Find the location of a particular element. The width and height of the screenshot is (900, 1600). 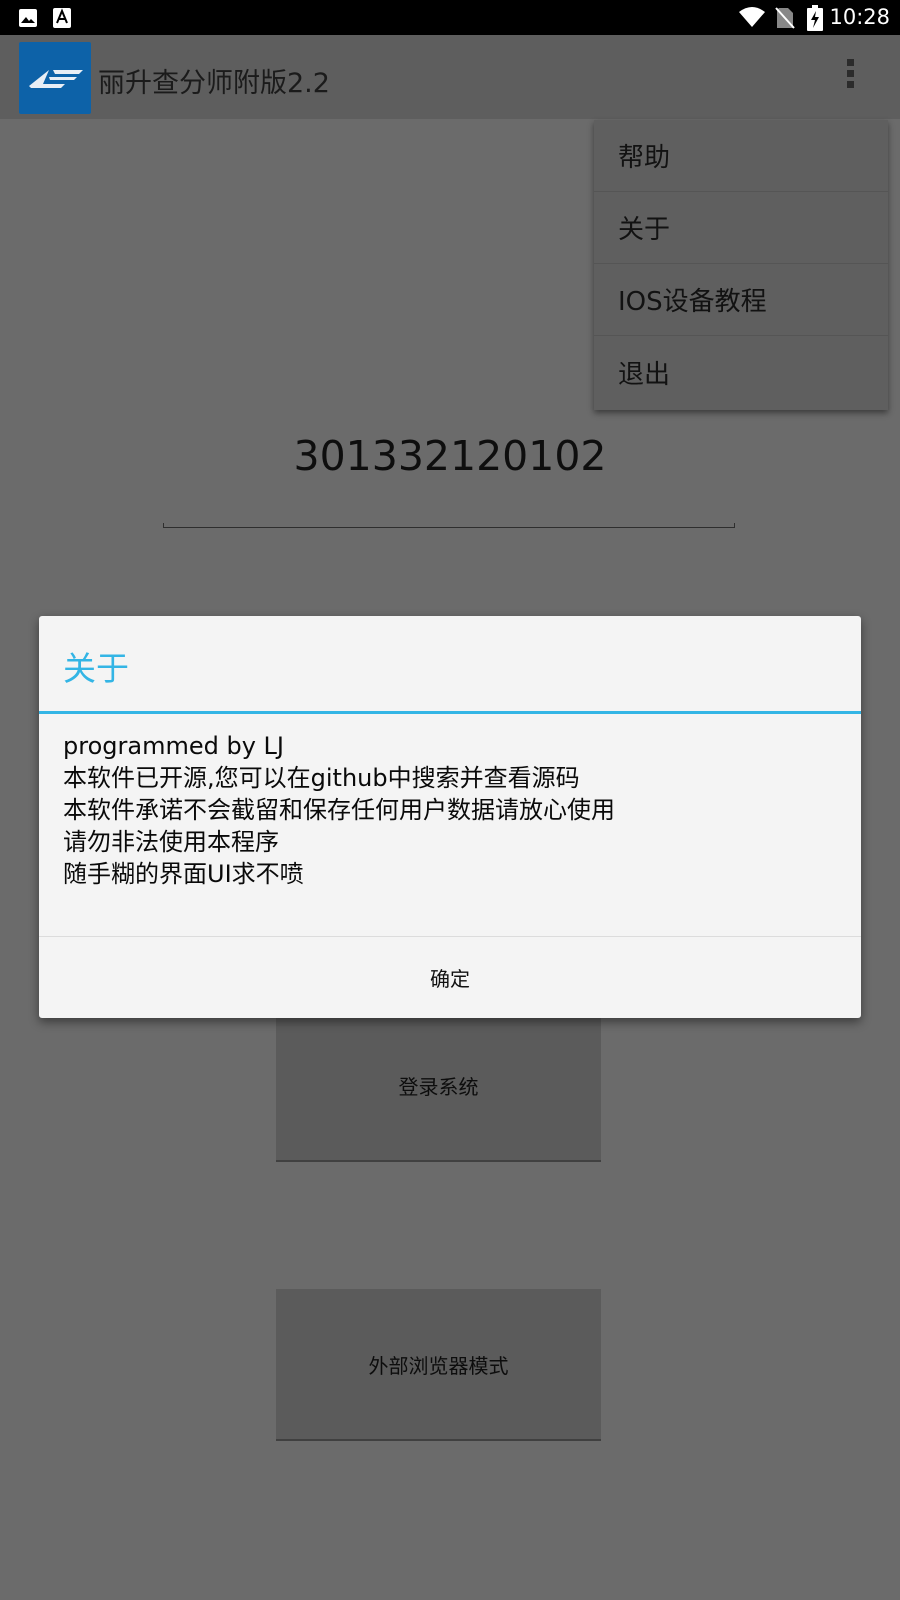

external-browser-button: 外部浏览器模式 is located at coordinates (438, 1365).